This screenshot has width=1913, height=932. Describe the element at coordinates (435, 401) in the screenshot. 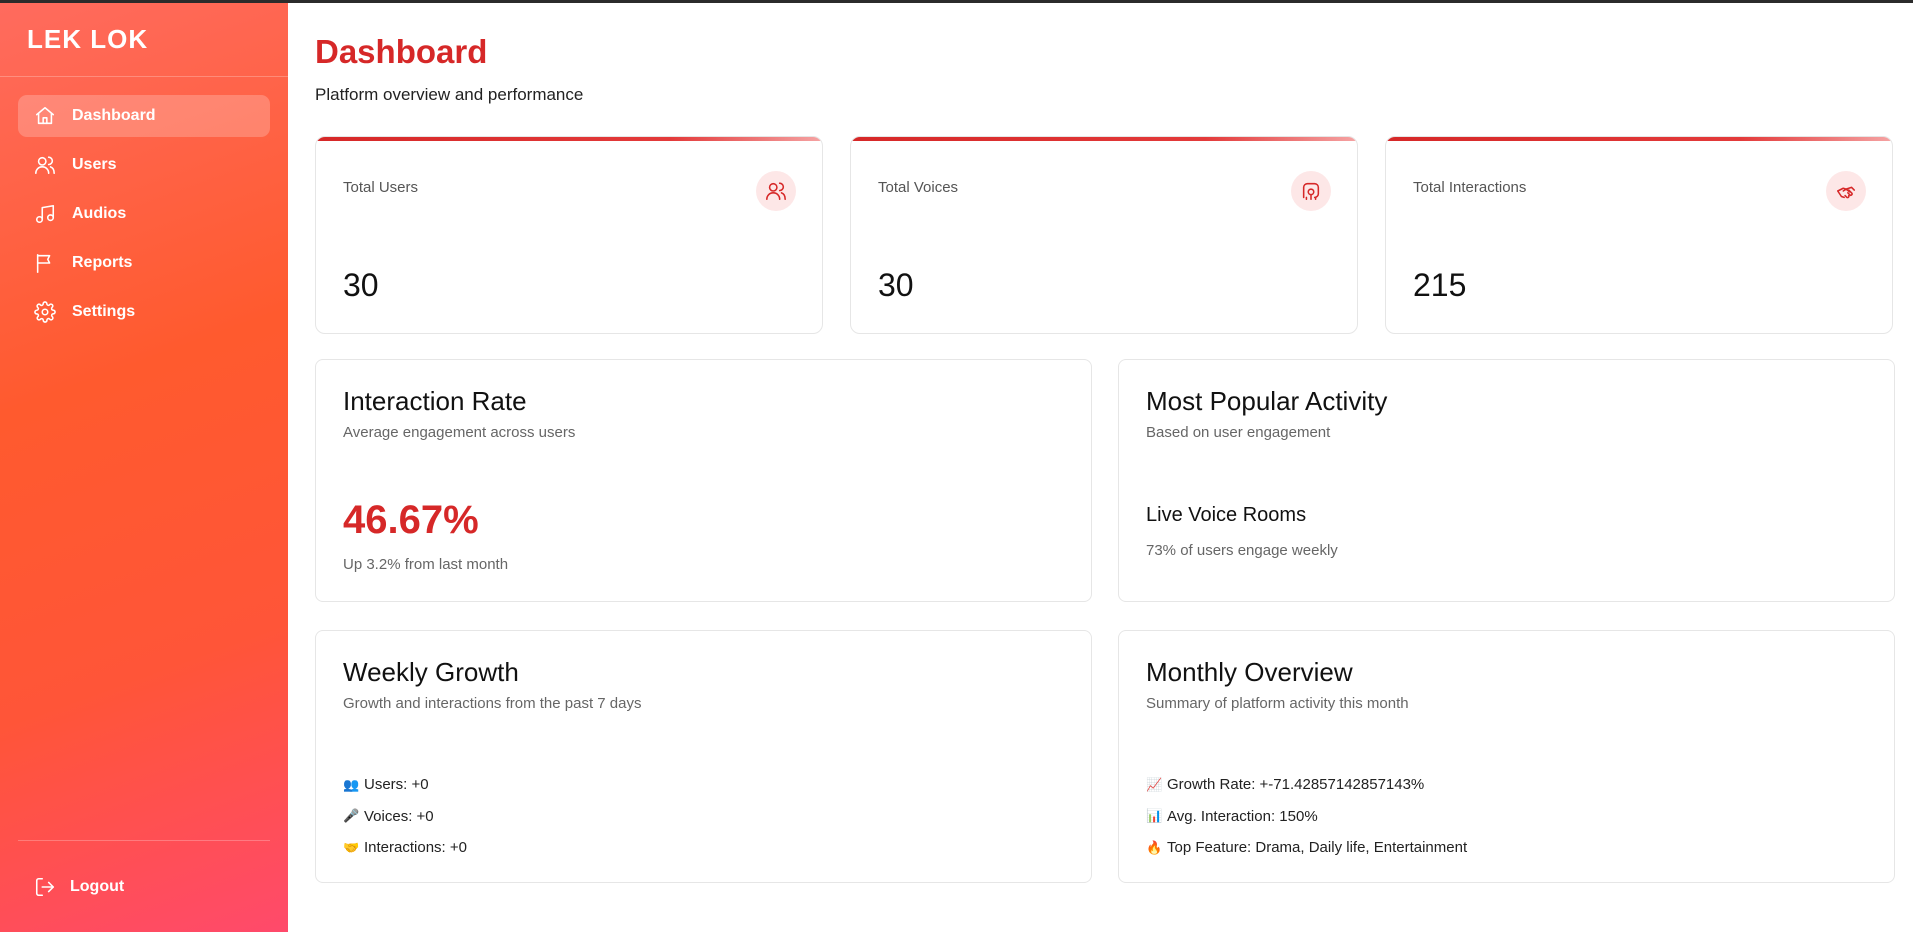

I see `card-title: Interaction Rate` at that location.